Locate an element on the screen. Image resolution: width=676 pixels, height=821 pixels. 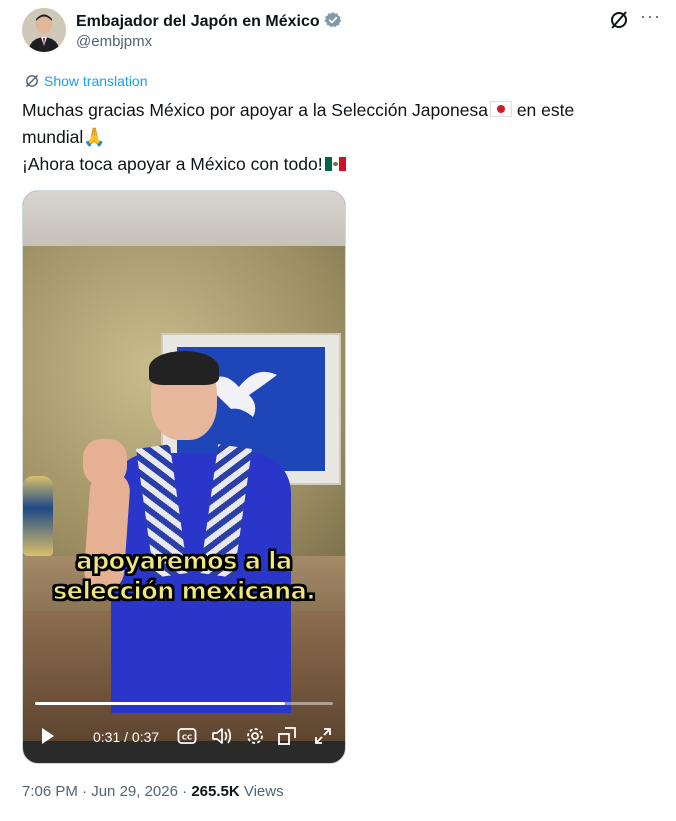
caption-line-1: apoyaremos a la is located at coordinates (184, 561).